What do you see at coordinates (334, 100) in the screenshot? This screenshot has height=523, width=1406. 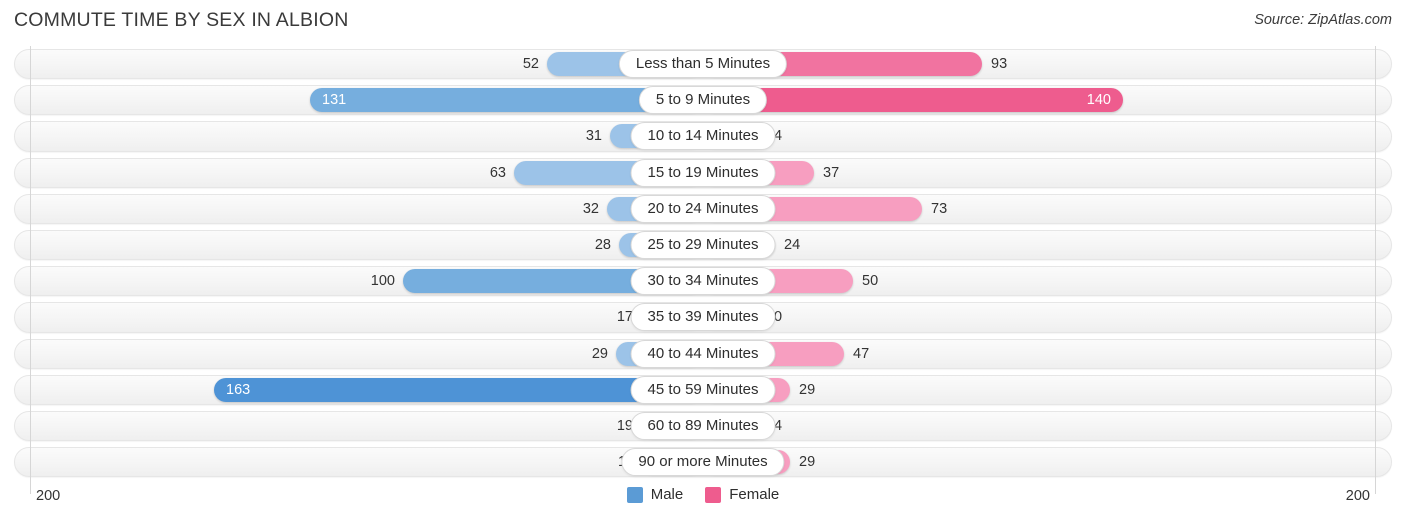 I see `male-value-label: 131` at bounding box center [334, 100].